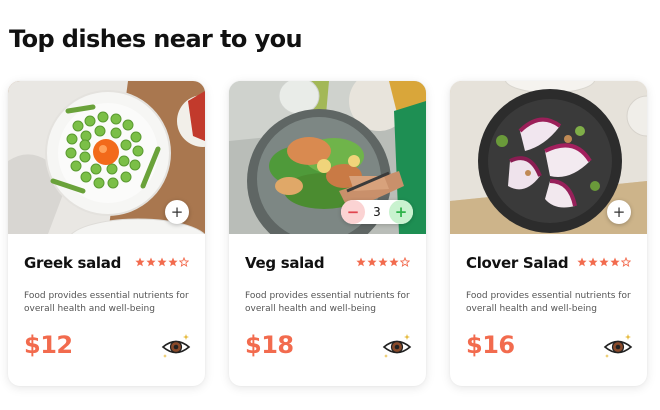 The height and width of the screenshot is (410, 660). What do you see at coordinates (285, 263) in the screenshot?
I see `dish-name: Veg salad` at bounding box center [285, 263].